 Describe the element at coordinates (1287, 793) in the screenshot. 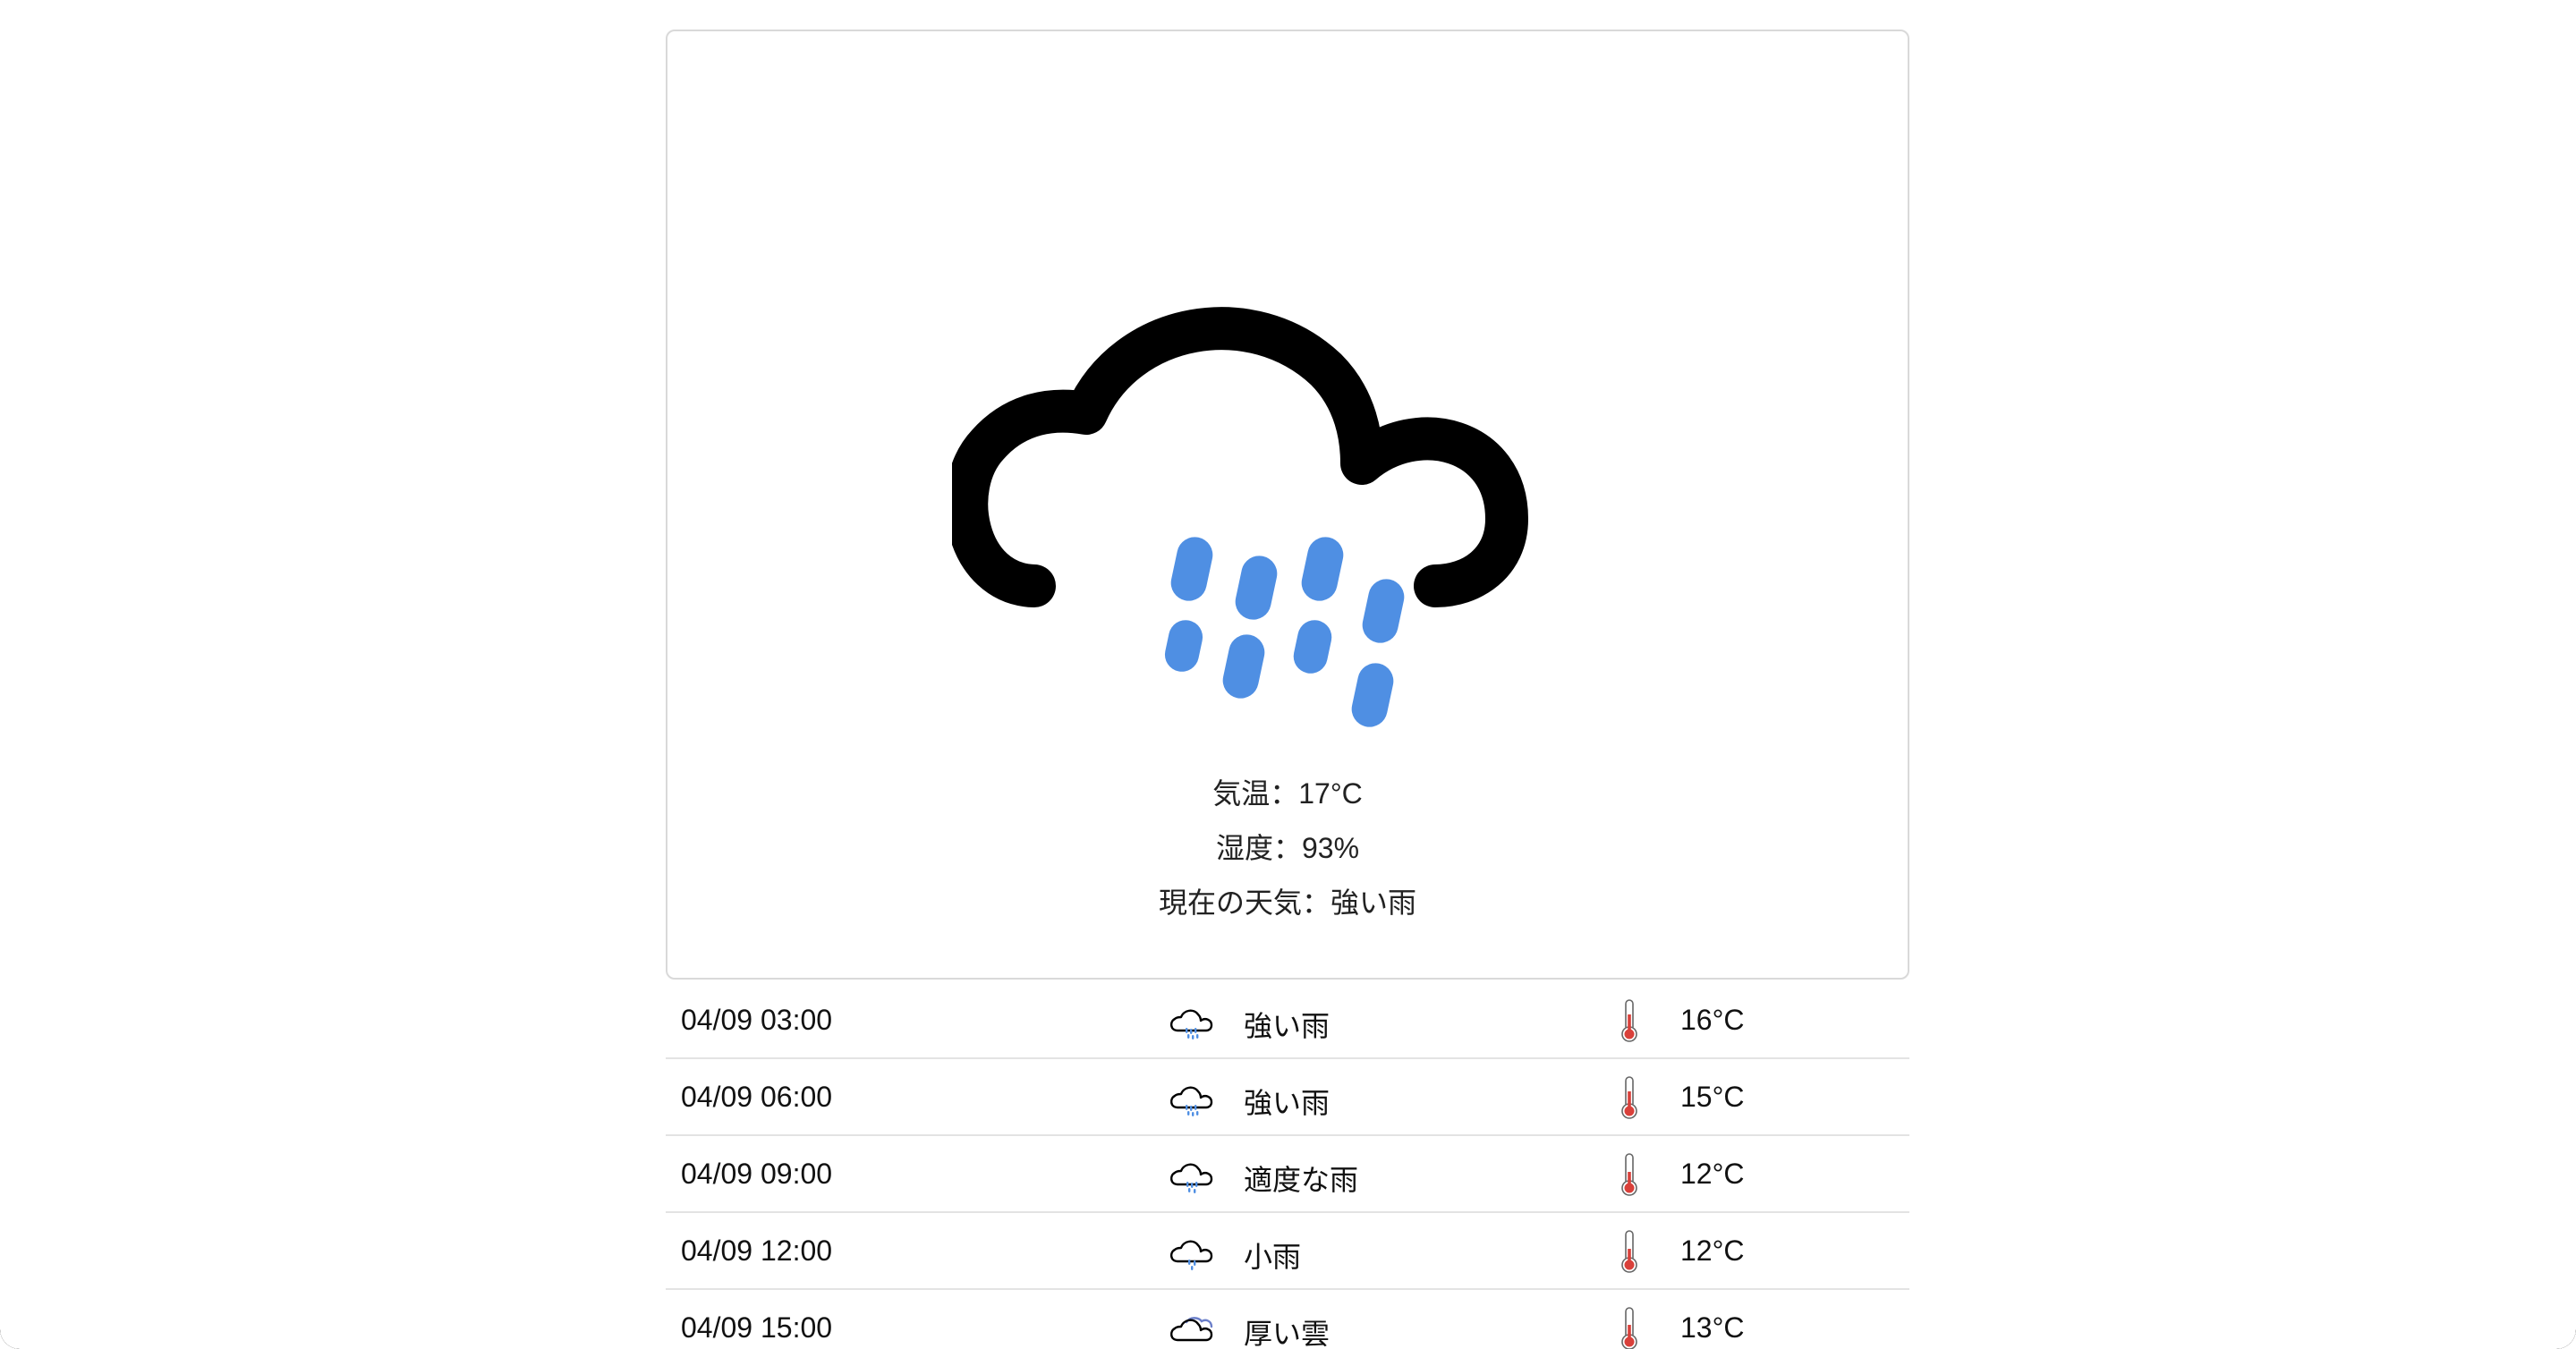

I see `current-temperature: 気温：17°C` at that location.